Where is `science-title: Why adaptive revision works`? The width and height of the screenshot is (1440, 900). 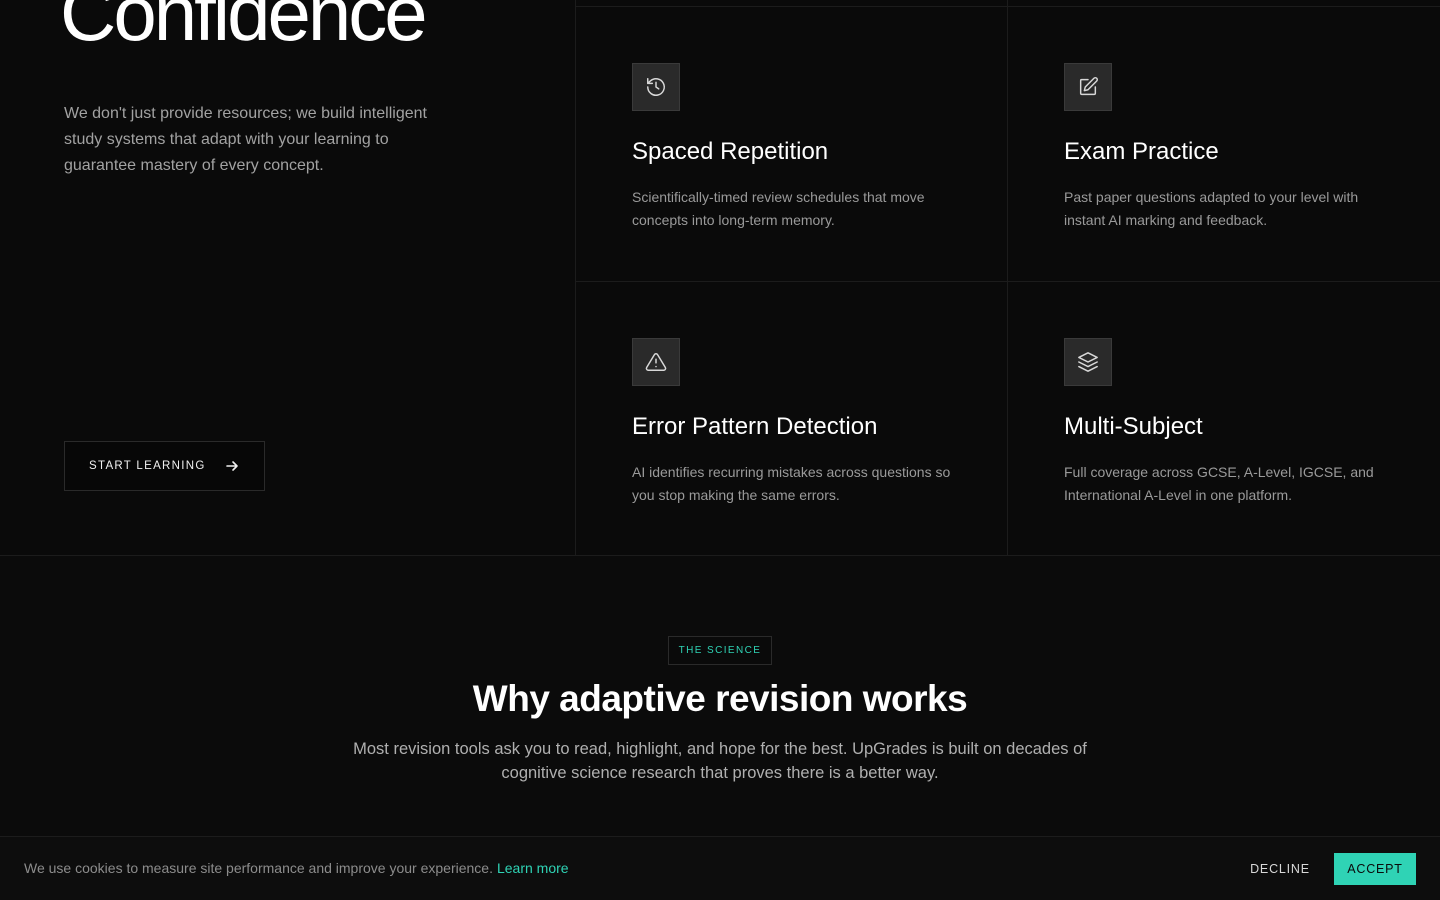
science-title: Why adaptive revision works is located at coordinates (720, 698).